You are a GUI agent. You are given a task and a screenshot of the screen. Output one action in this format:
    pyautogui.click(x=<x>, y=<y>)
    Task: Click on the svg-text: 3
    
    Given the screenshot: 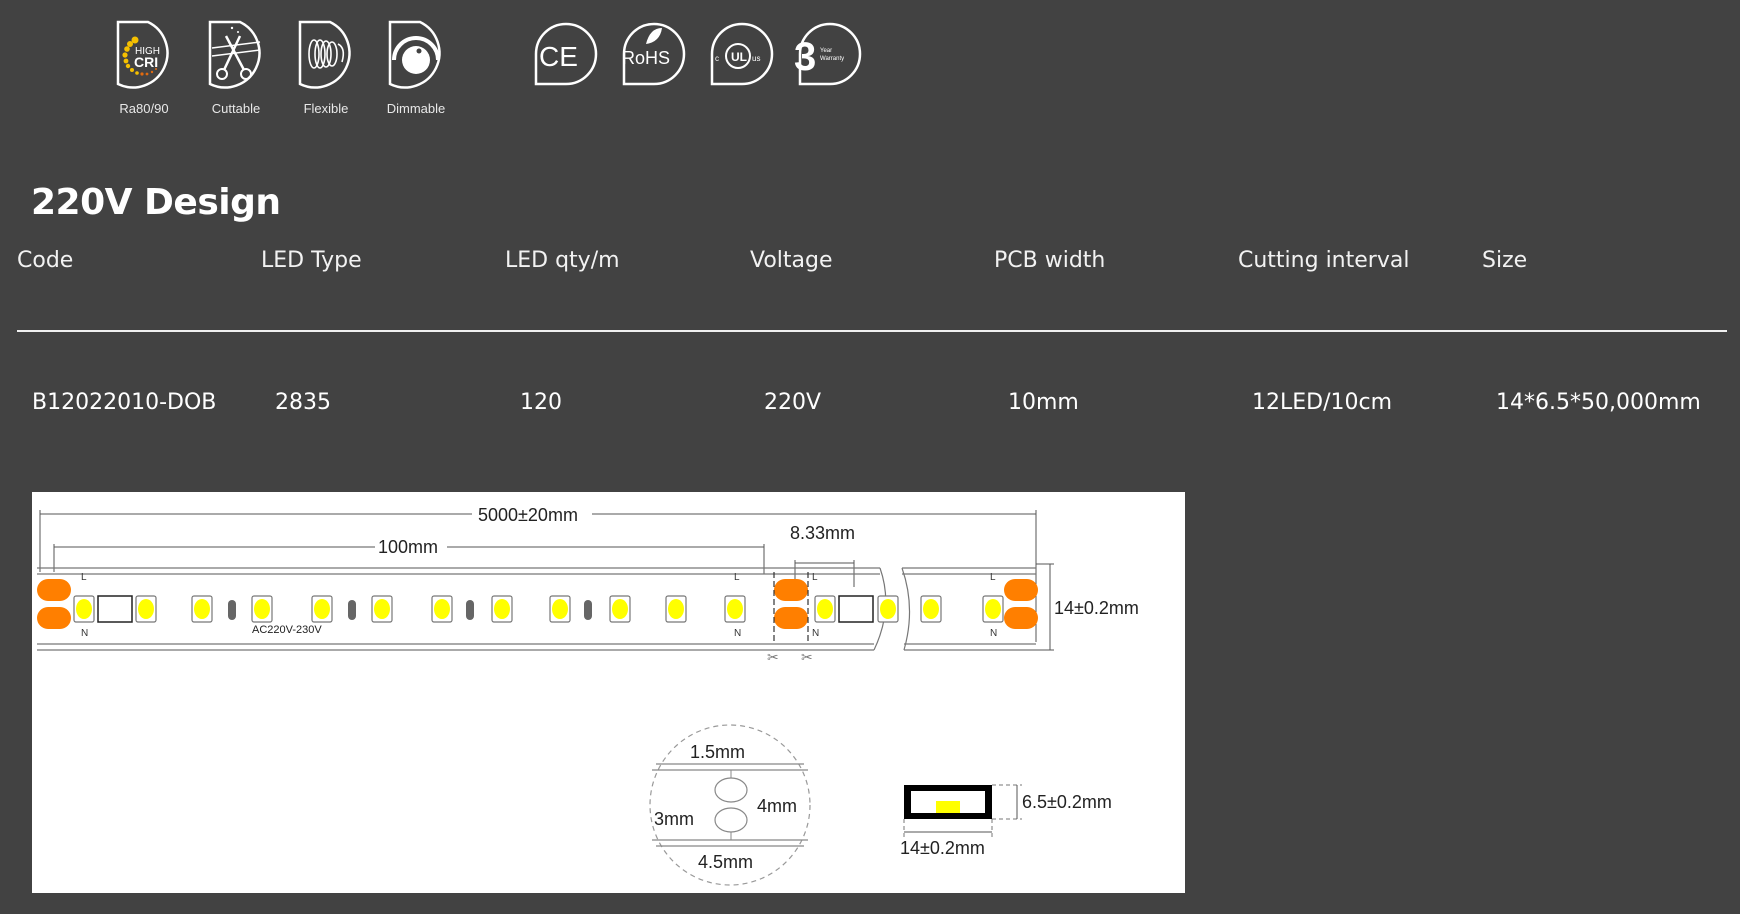 What is the action you would take?
    pyautogui.click(x=805, y=57)
    